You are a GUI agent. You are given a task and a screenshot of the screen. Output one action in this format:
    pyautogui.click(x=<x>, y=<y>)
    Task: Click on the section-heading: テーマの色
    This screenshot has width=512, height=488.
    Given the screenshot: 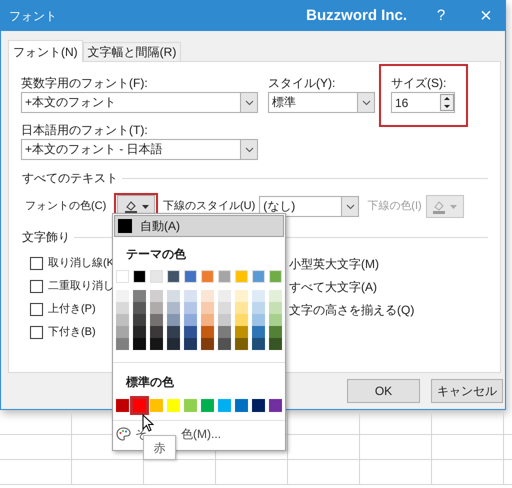 What is the action you would take?
    pyautogui.click(x=156, y=254)
    